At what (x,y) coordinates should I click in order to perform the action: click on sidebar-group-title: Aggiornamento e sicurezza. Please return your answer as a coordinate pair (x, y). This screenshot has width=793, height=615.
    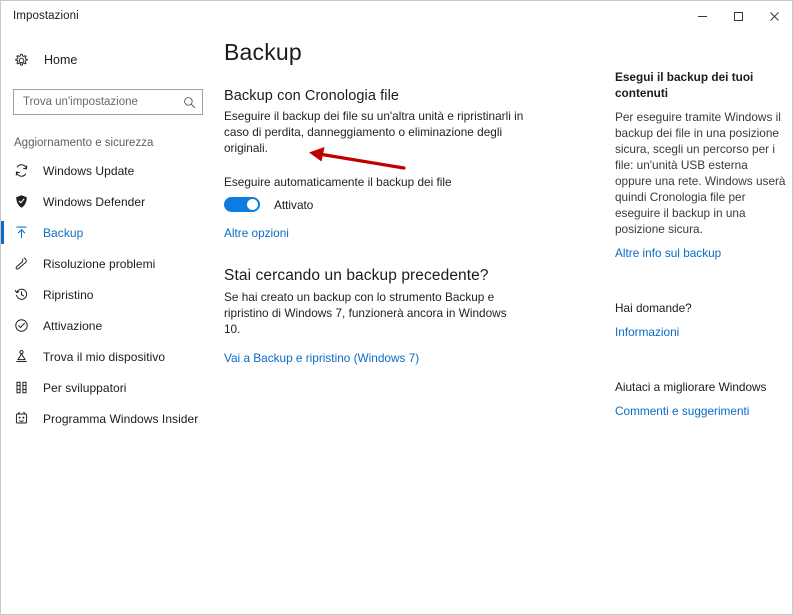
    Looking at the image, I should click on (84, 143).